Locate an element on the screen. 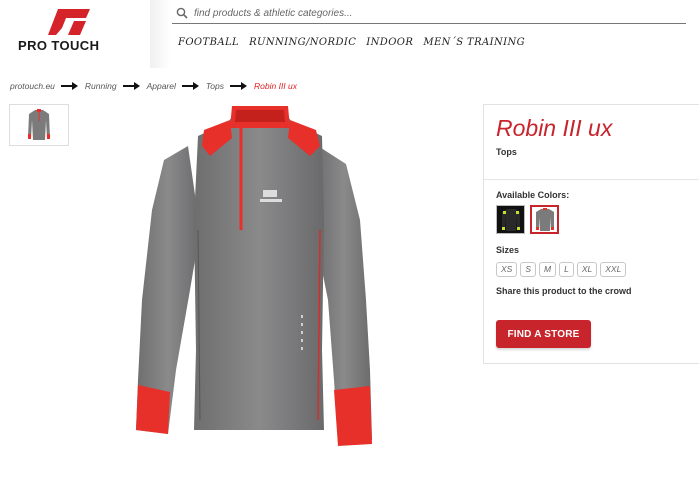 The image size is (699, 480). size-option-m: M is located at coordinates (548, 269).